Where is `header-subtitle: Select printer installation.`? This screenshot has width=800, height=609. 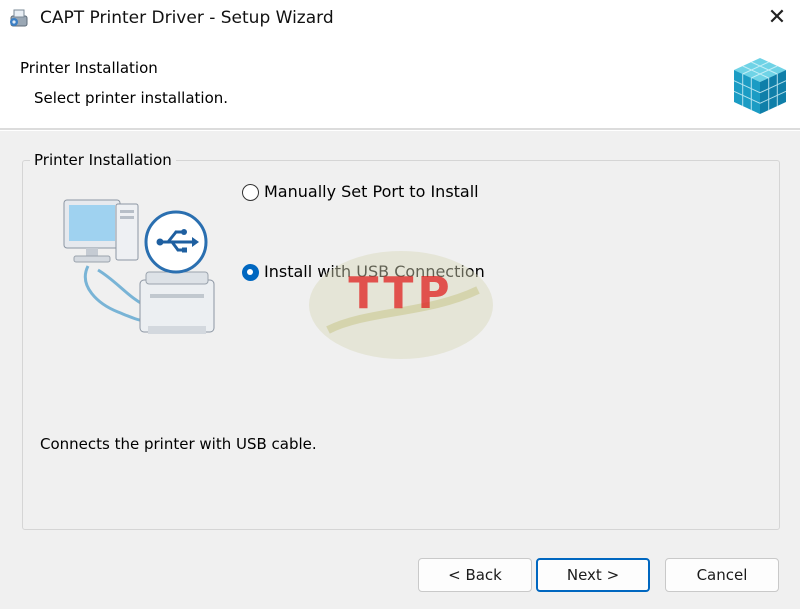
header-subtitle: Select printer installation. is located at coordinates (131, 98).